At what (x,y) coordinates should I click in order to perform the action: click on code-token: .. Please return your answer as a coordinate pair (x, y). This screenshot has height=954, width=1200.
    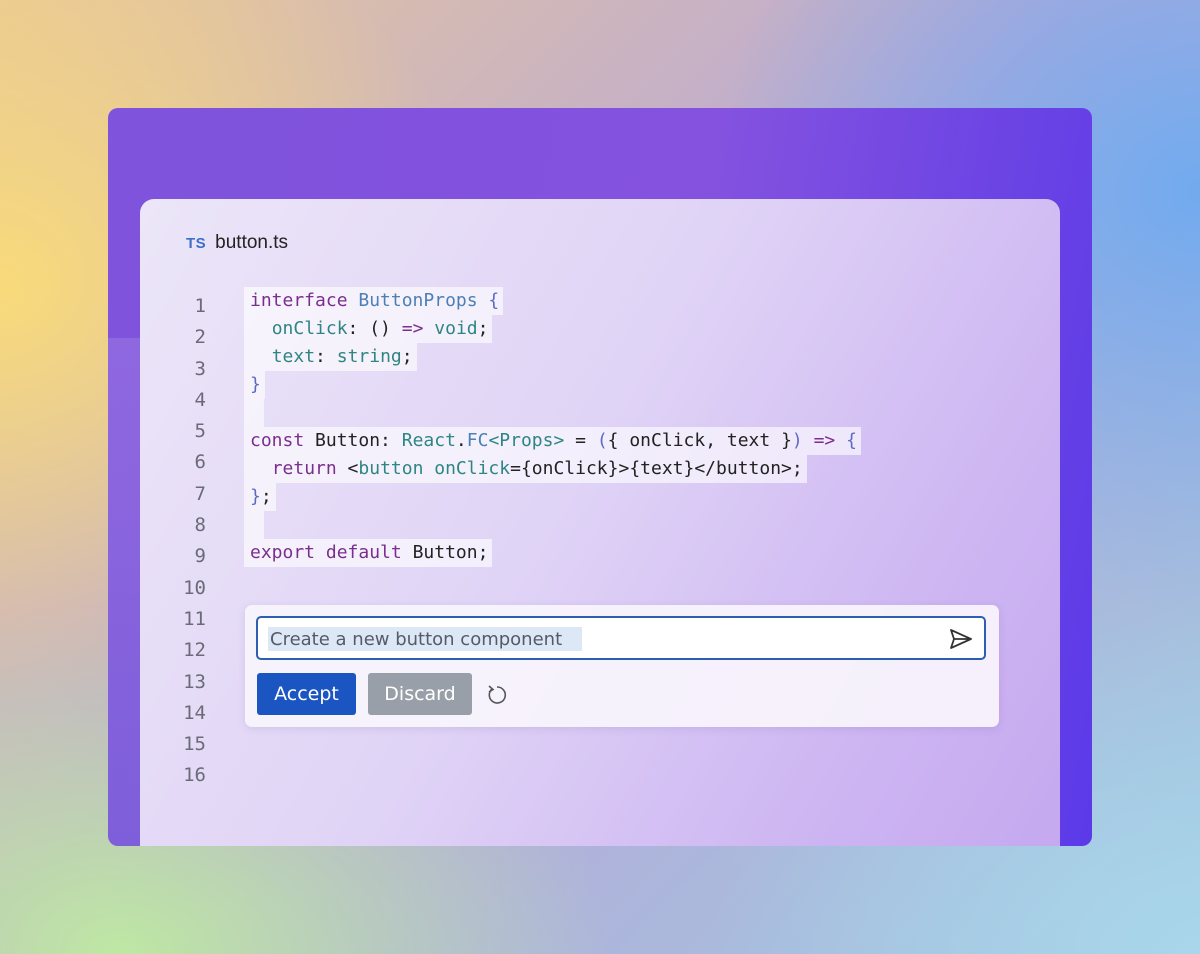
    Looking at the image, I should click on (461, 440).